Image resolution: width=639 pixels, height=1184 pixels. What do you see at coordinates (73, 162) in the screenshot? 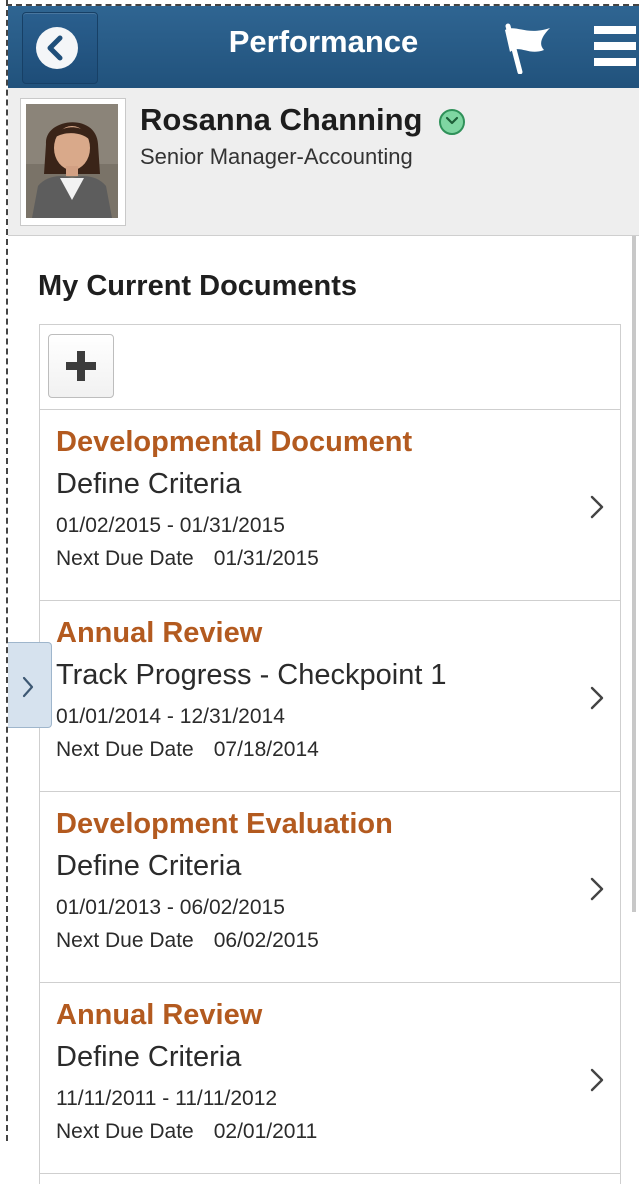
I see `avatar` at bounding box center [73, 162].